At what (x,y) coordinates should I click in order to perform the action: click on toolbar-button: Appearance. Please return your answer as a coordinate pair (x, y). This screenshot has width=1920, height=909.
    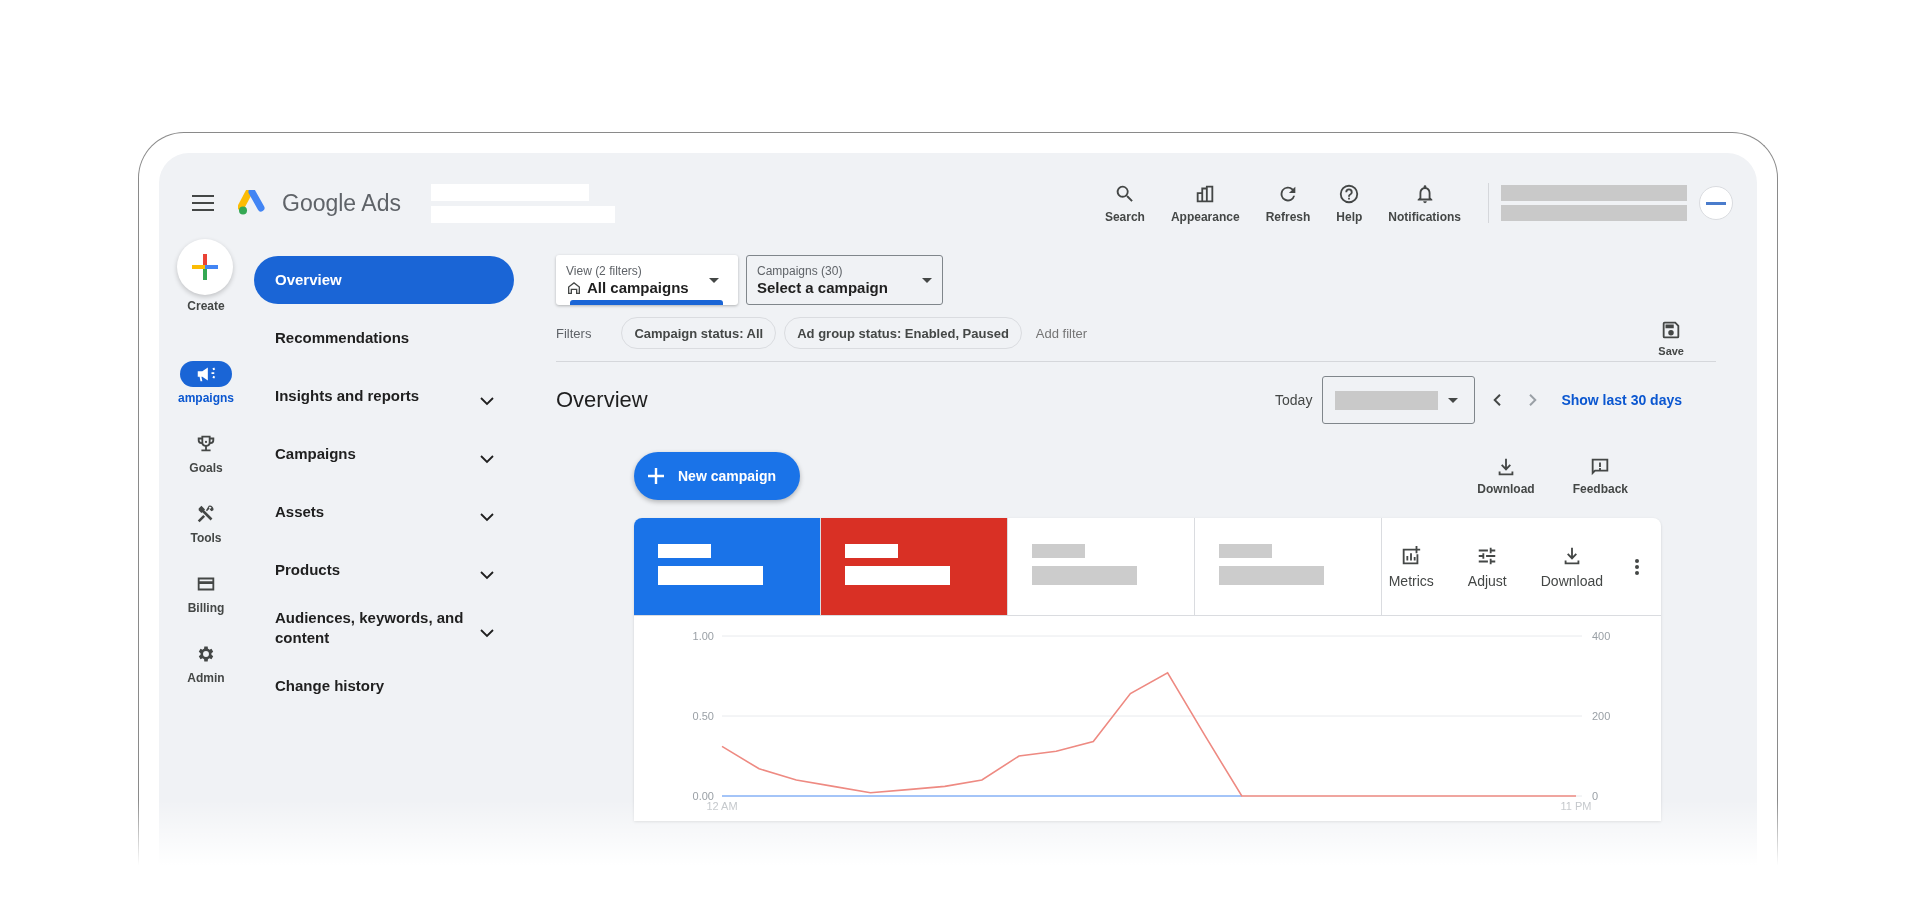
    Looking at the image, I should click on (1205, 203).